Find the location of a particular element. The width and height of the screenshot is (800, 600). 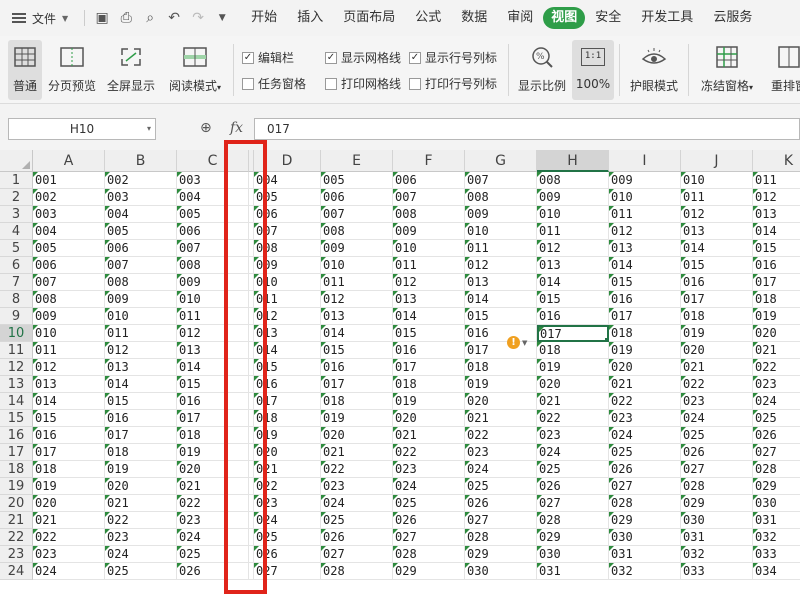

cell: 020 is located at coordinates (141, 486).